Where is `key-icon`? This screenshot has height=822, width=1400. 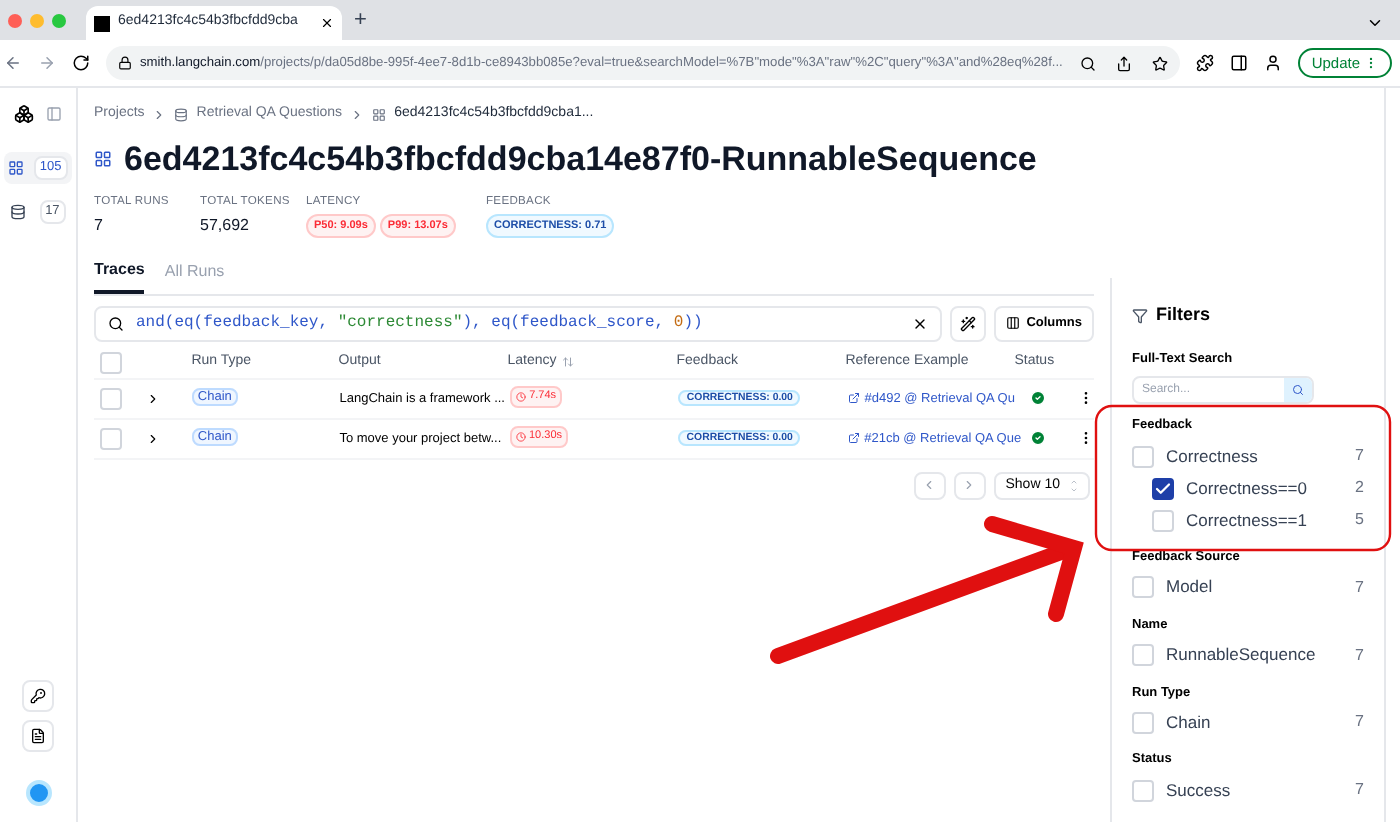 key-icon is located at coordinates (38, 696).